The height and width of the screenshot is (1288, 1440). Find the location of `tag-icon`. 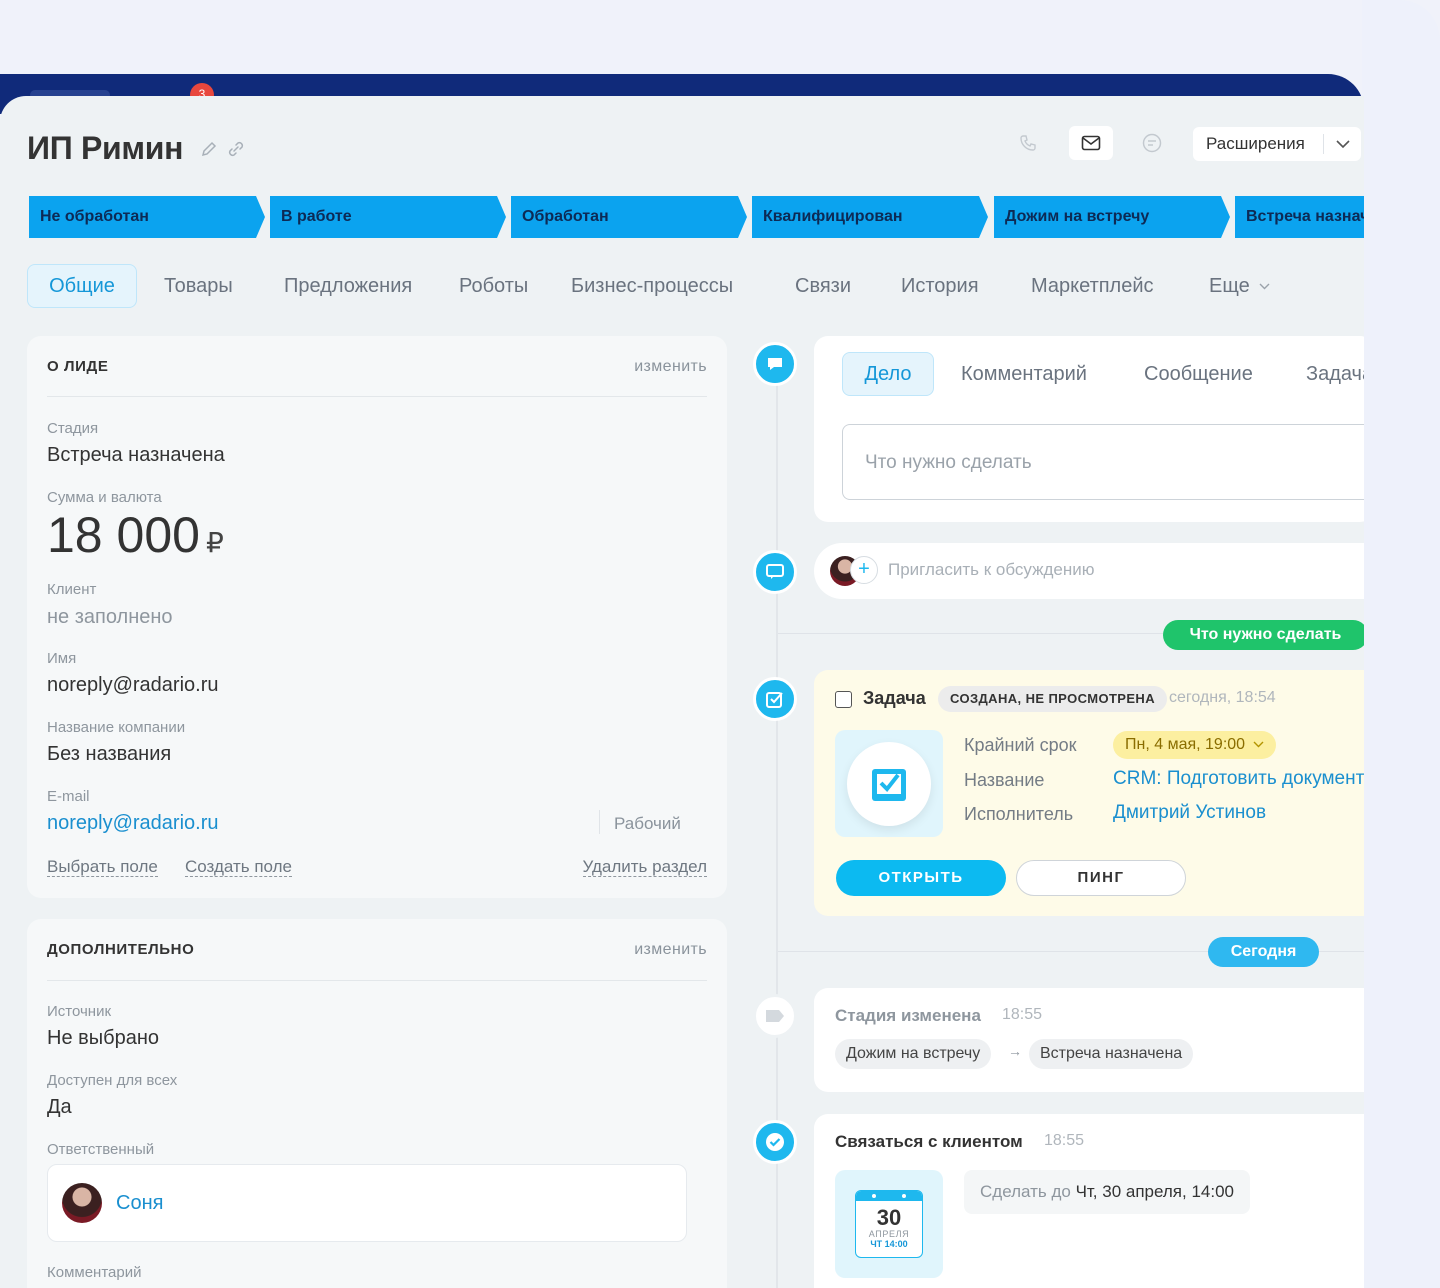

tag-icon is located at coordinates (775, 1016).